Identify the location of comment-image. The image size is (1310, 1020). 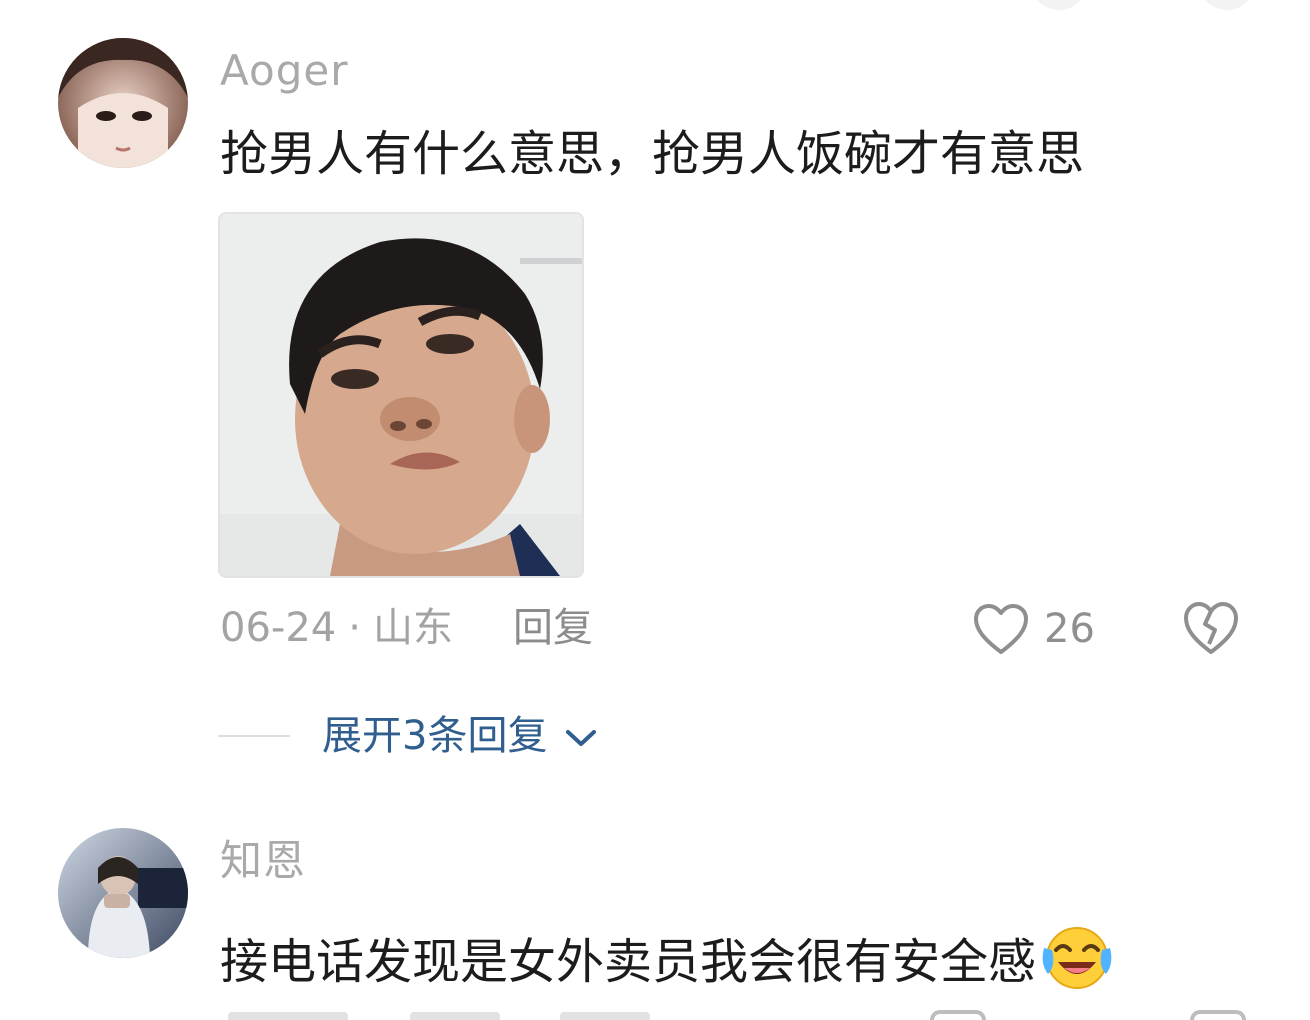
(401, 395).